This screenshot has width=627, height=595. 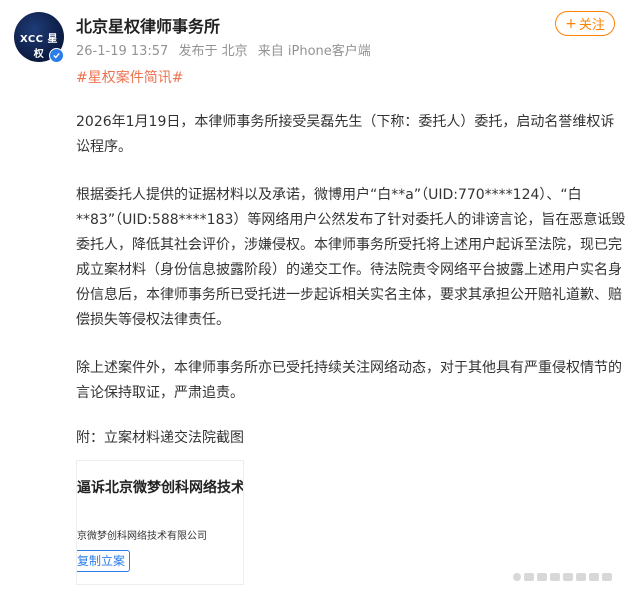 I want to click on follow-button: + 关注, so click(x=585, y=23).